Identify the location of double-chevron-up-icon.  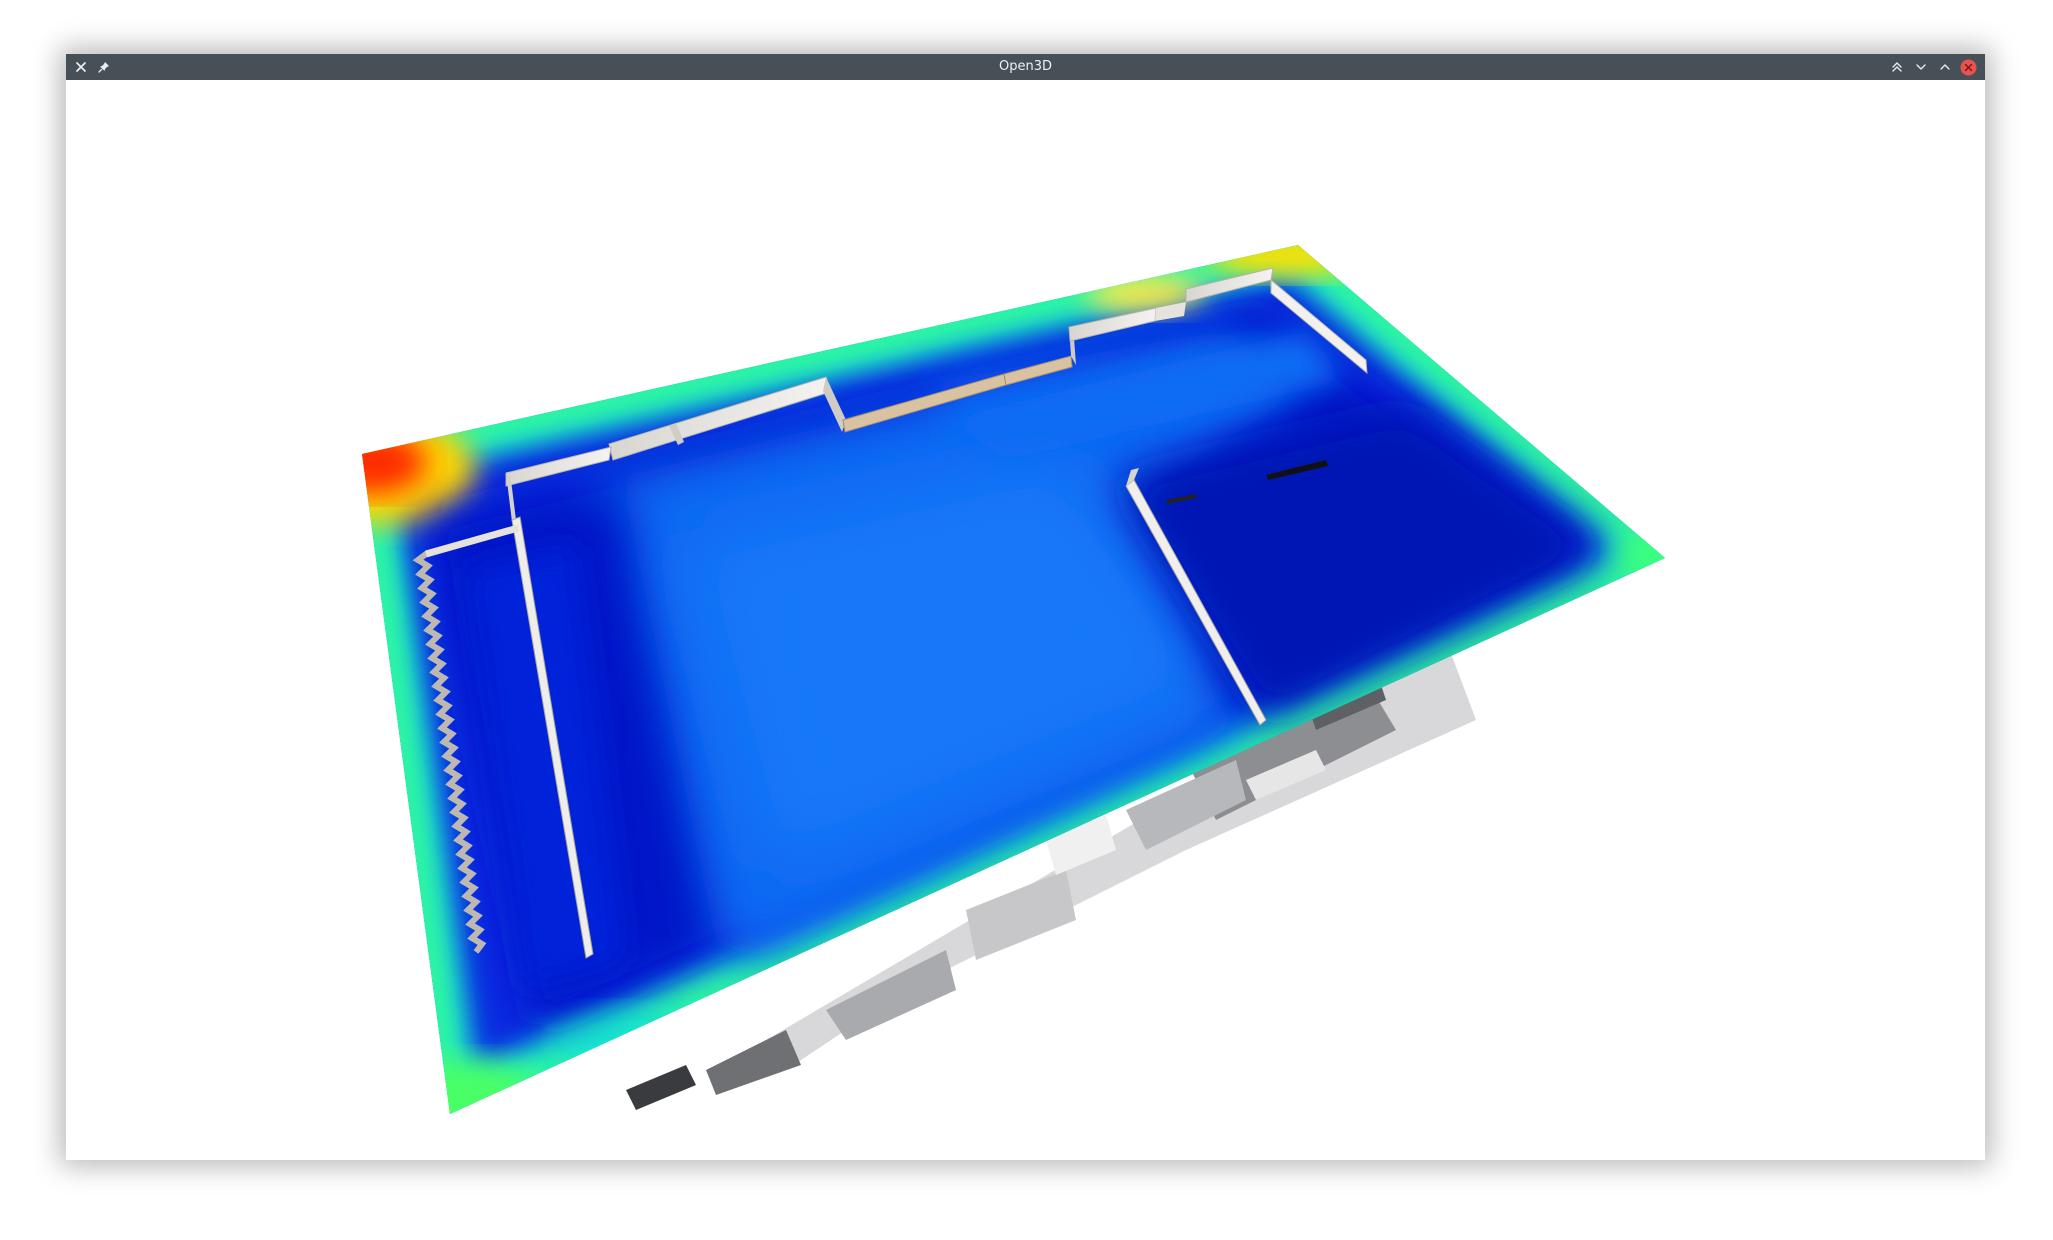
(1897, 67).